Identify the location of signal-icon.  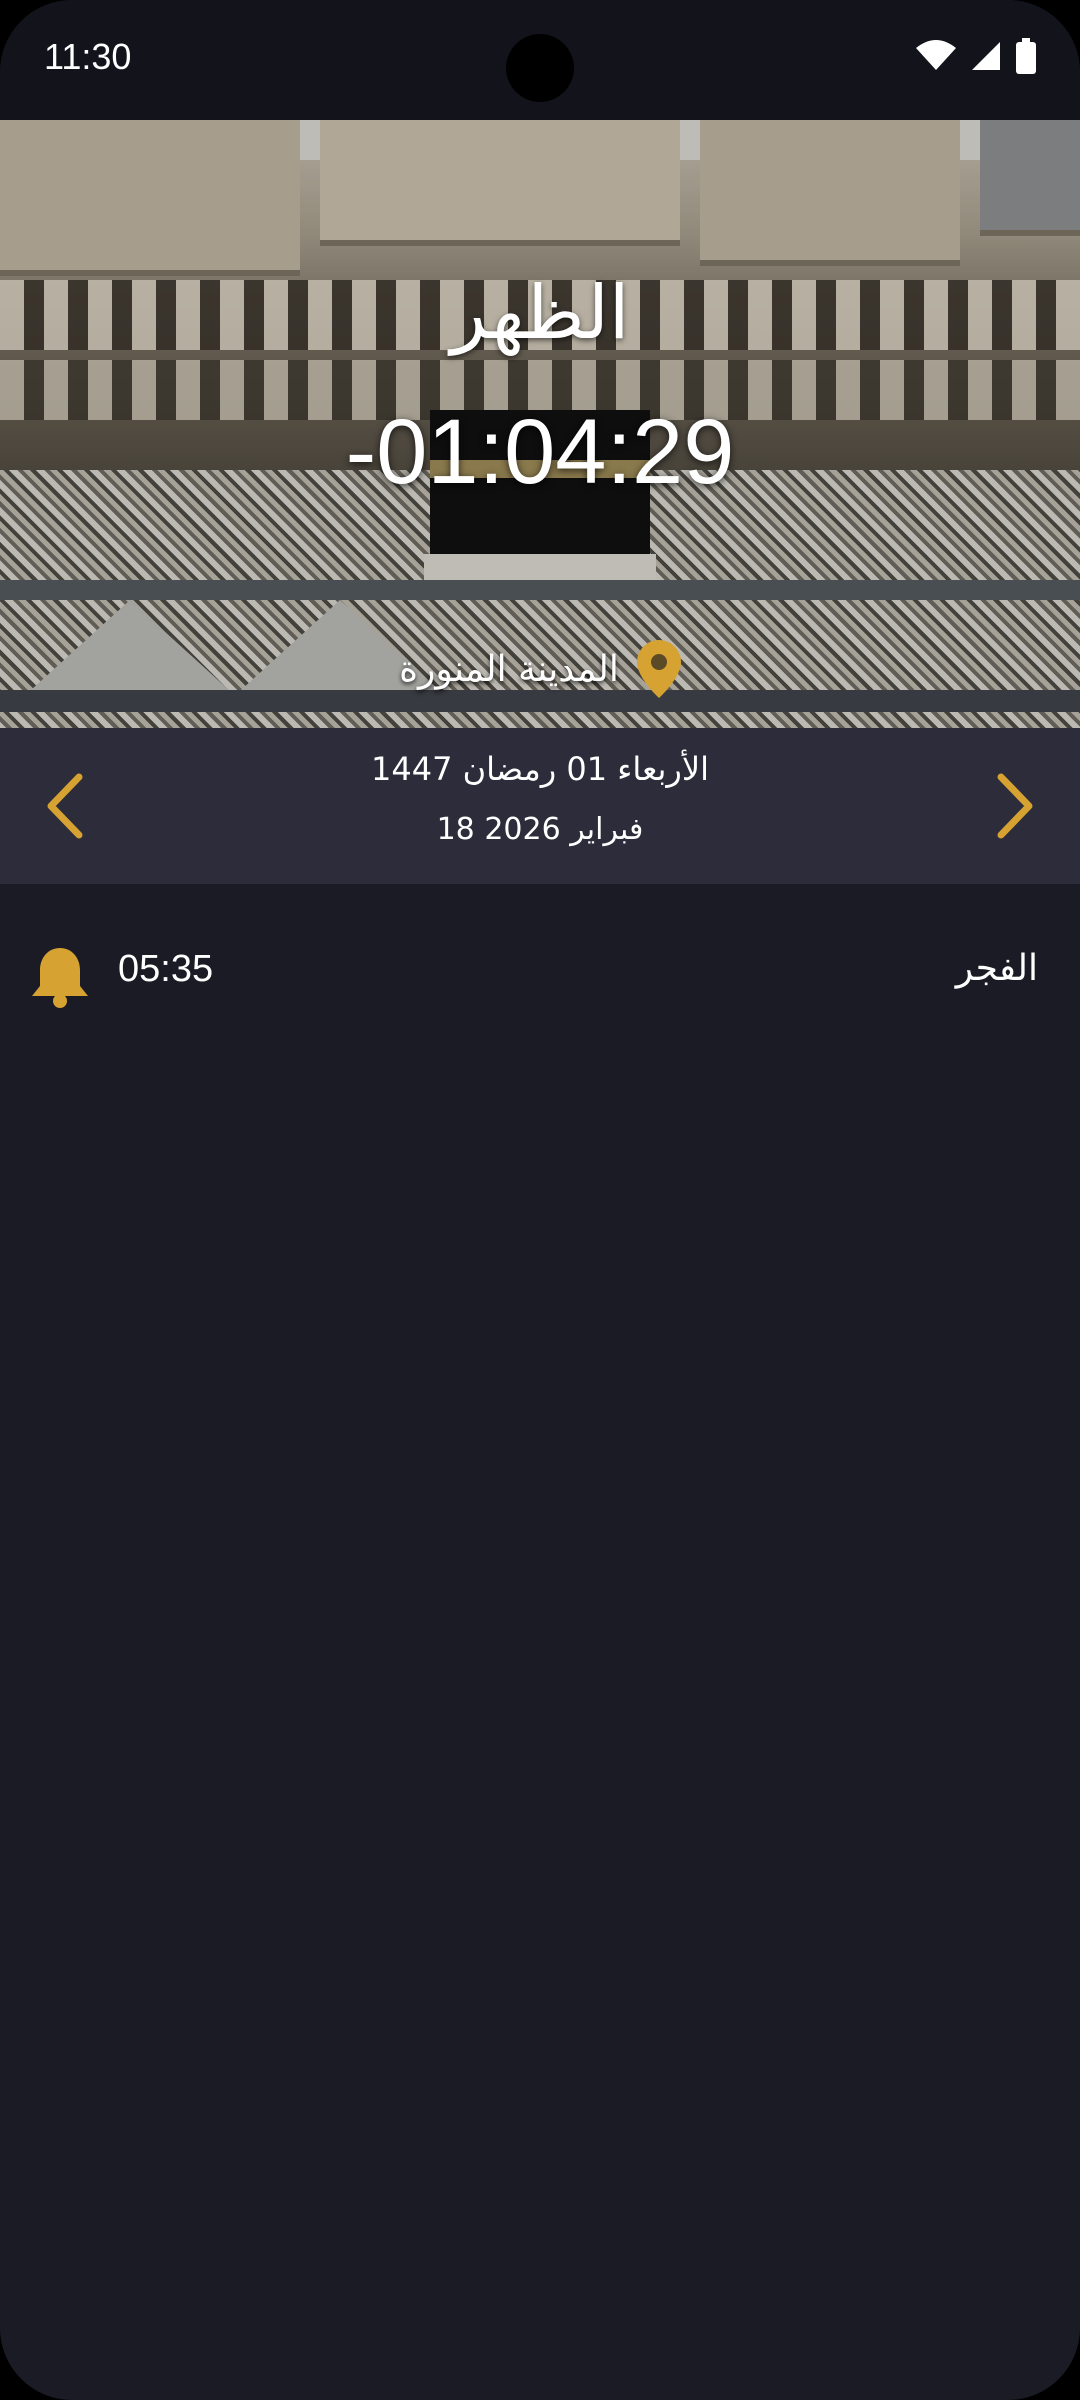
(986, 56).